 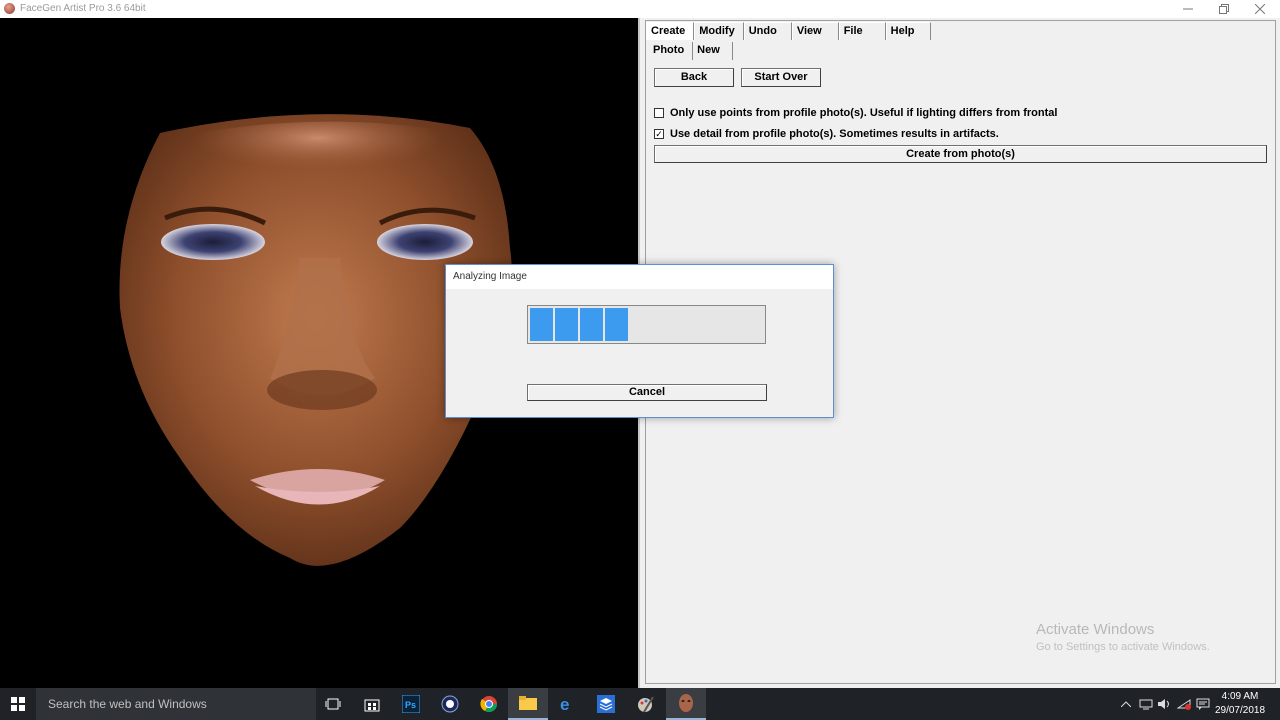 I want to click on start-button, so click(x=18, y=704).